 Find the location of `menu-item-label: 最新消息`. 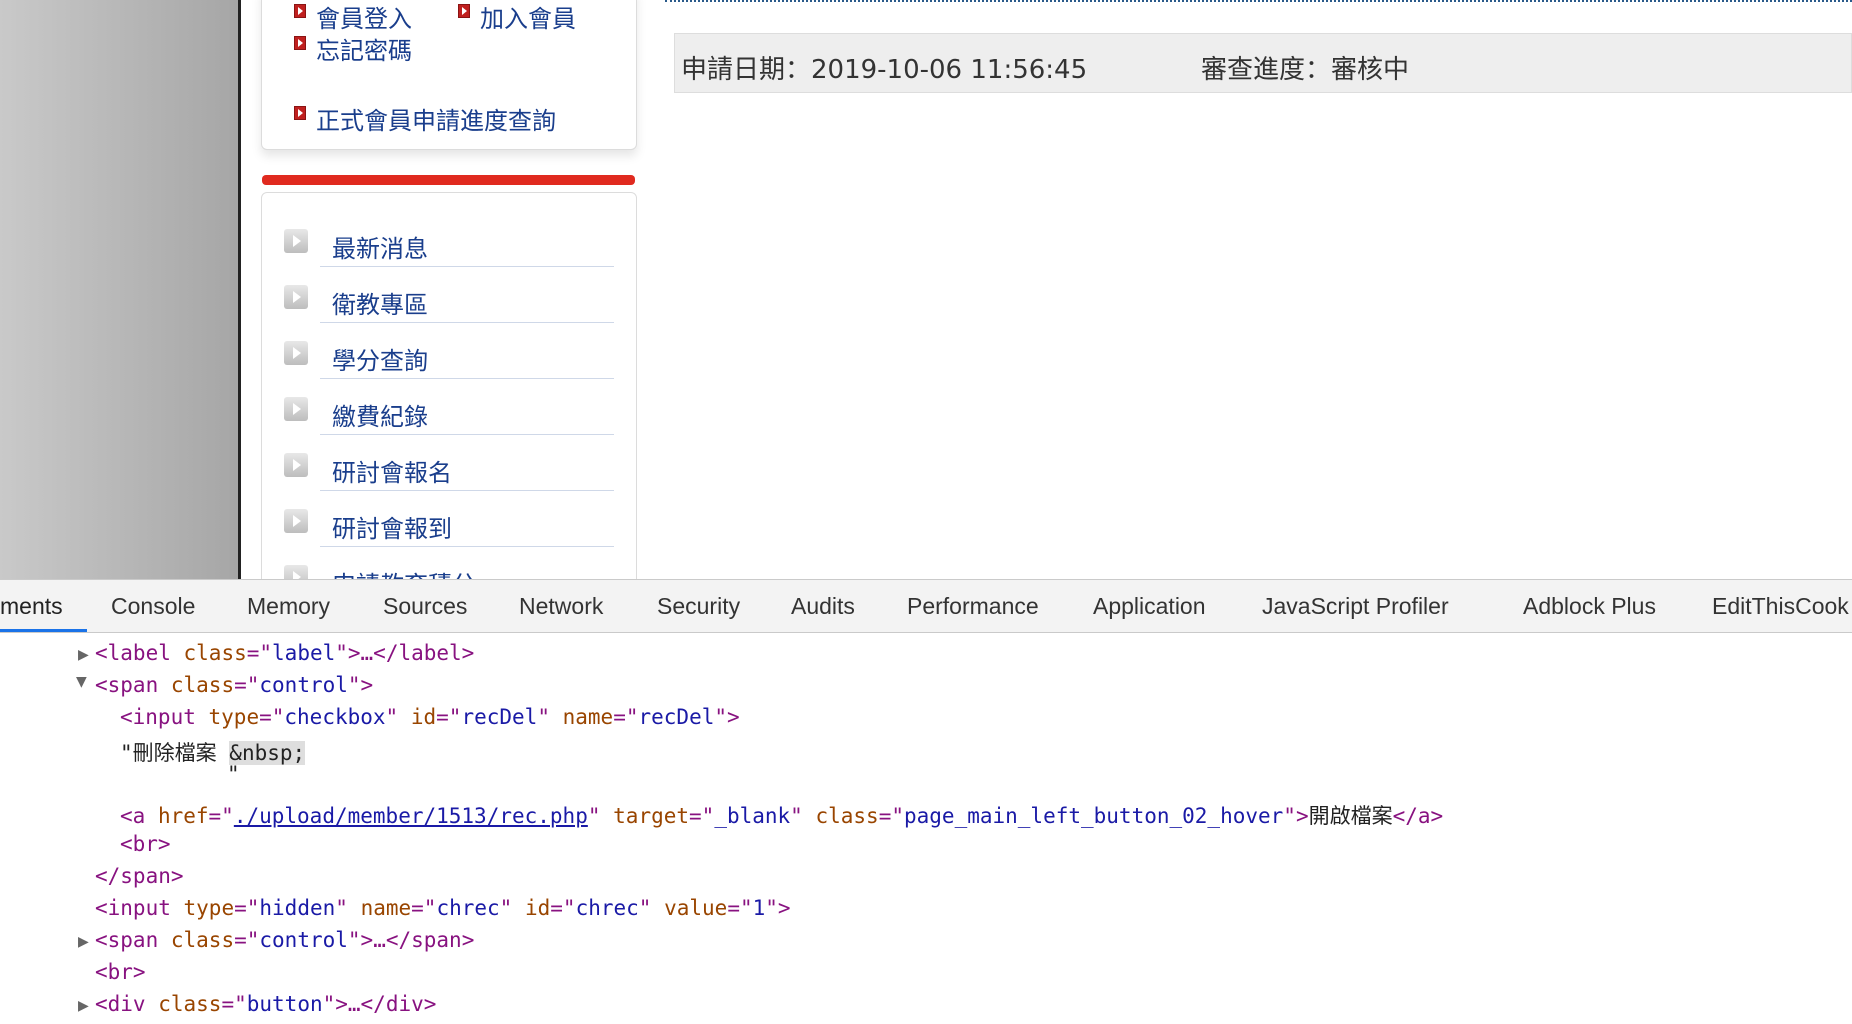

menu-item-label: 最新消息 is located at coordinates (380, 249).